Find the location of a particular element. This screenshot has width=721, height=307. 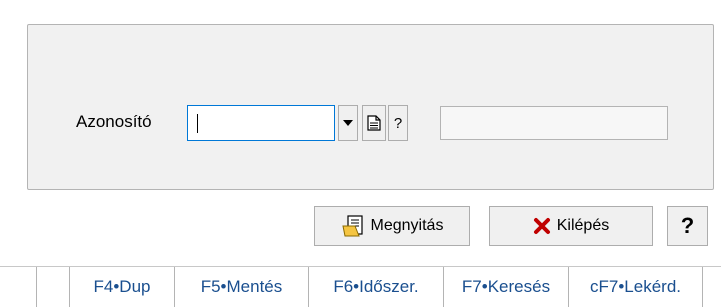

document-icon is located at coordinates (374, 123).